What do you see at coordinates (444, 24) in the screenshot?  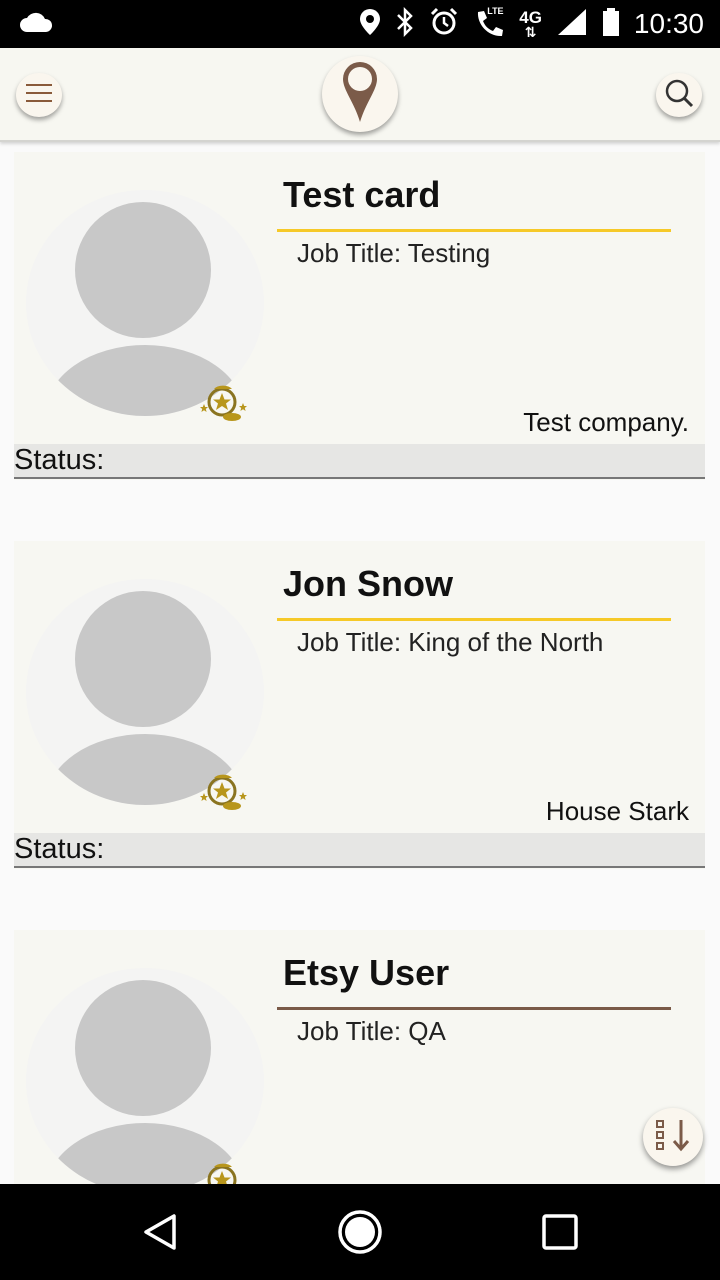 I see `alarm-icon` at bounding box center [444, 24].